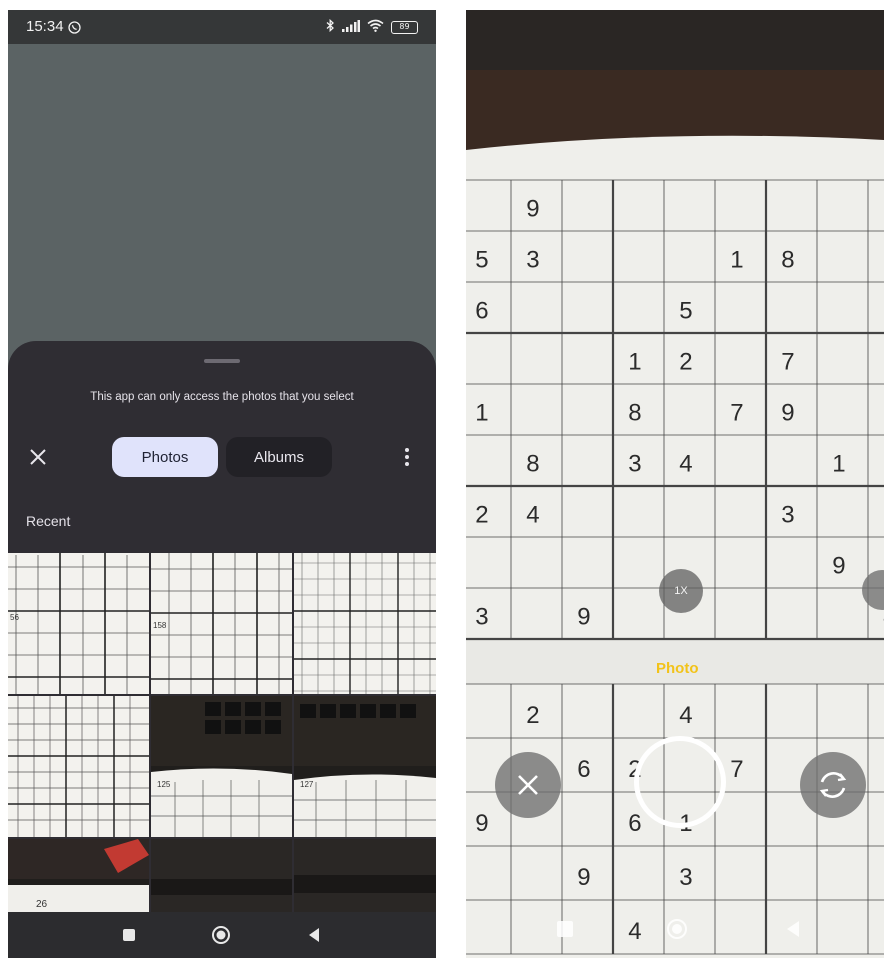  What do you see at coordinates (677, 668) in the screenshot?
I see `mode-label-photo: Photo` at bounding box center [677, 668].